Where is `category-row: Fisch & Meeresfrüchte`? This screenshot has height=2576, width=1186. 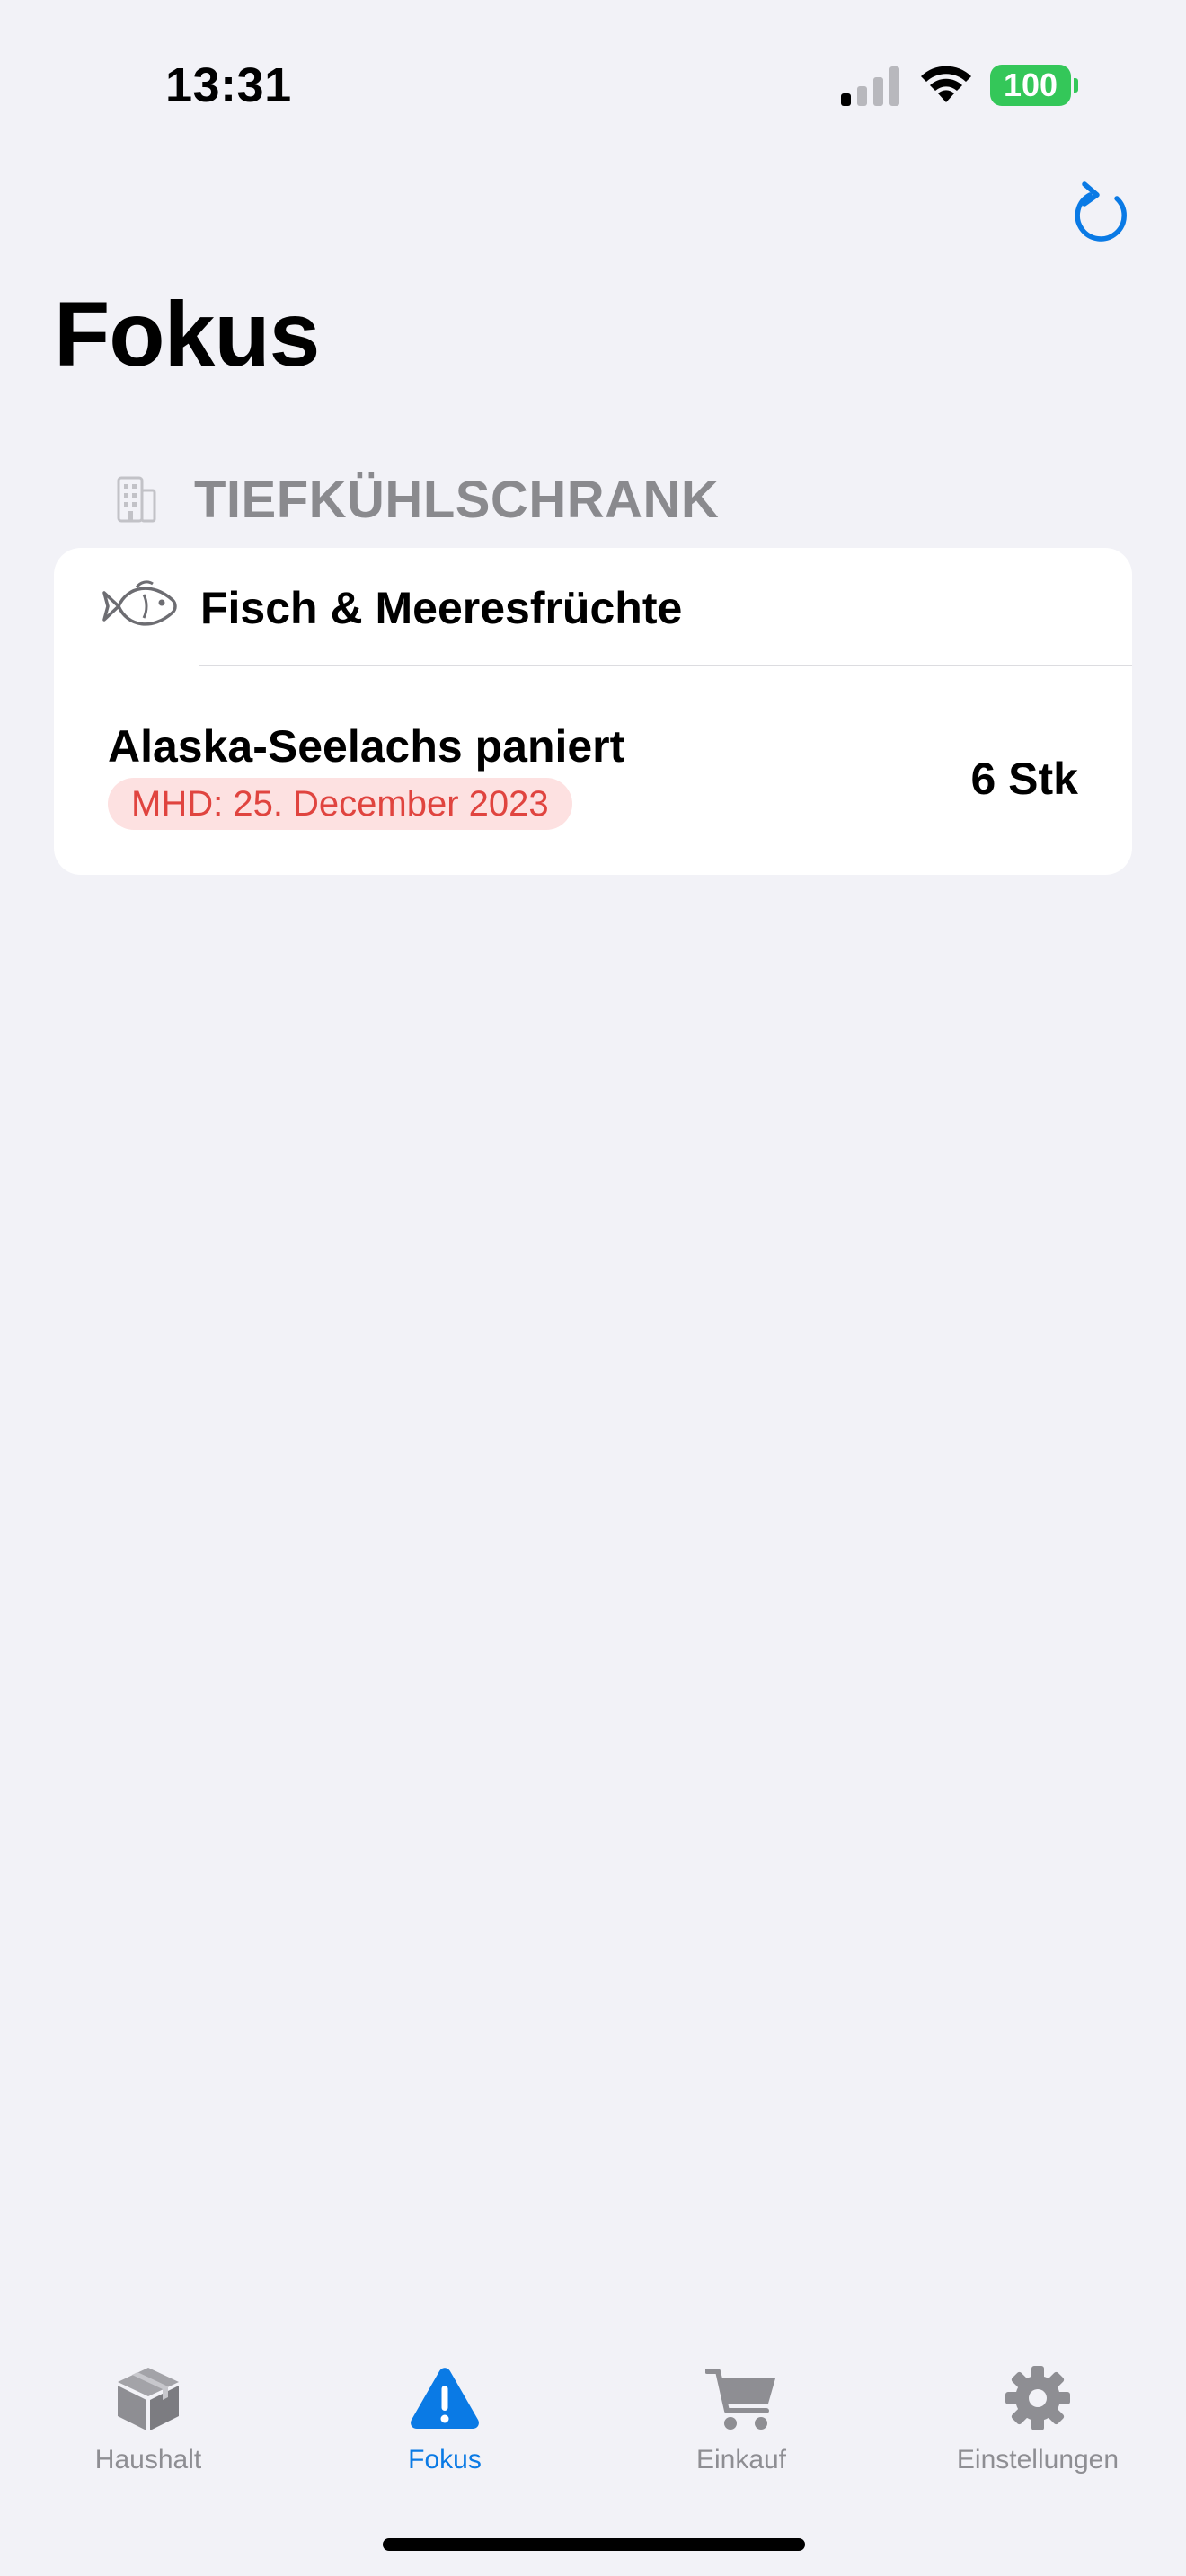
category-row: Fisch & Meeresfrüchte is located at coordinates (593, 606).